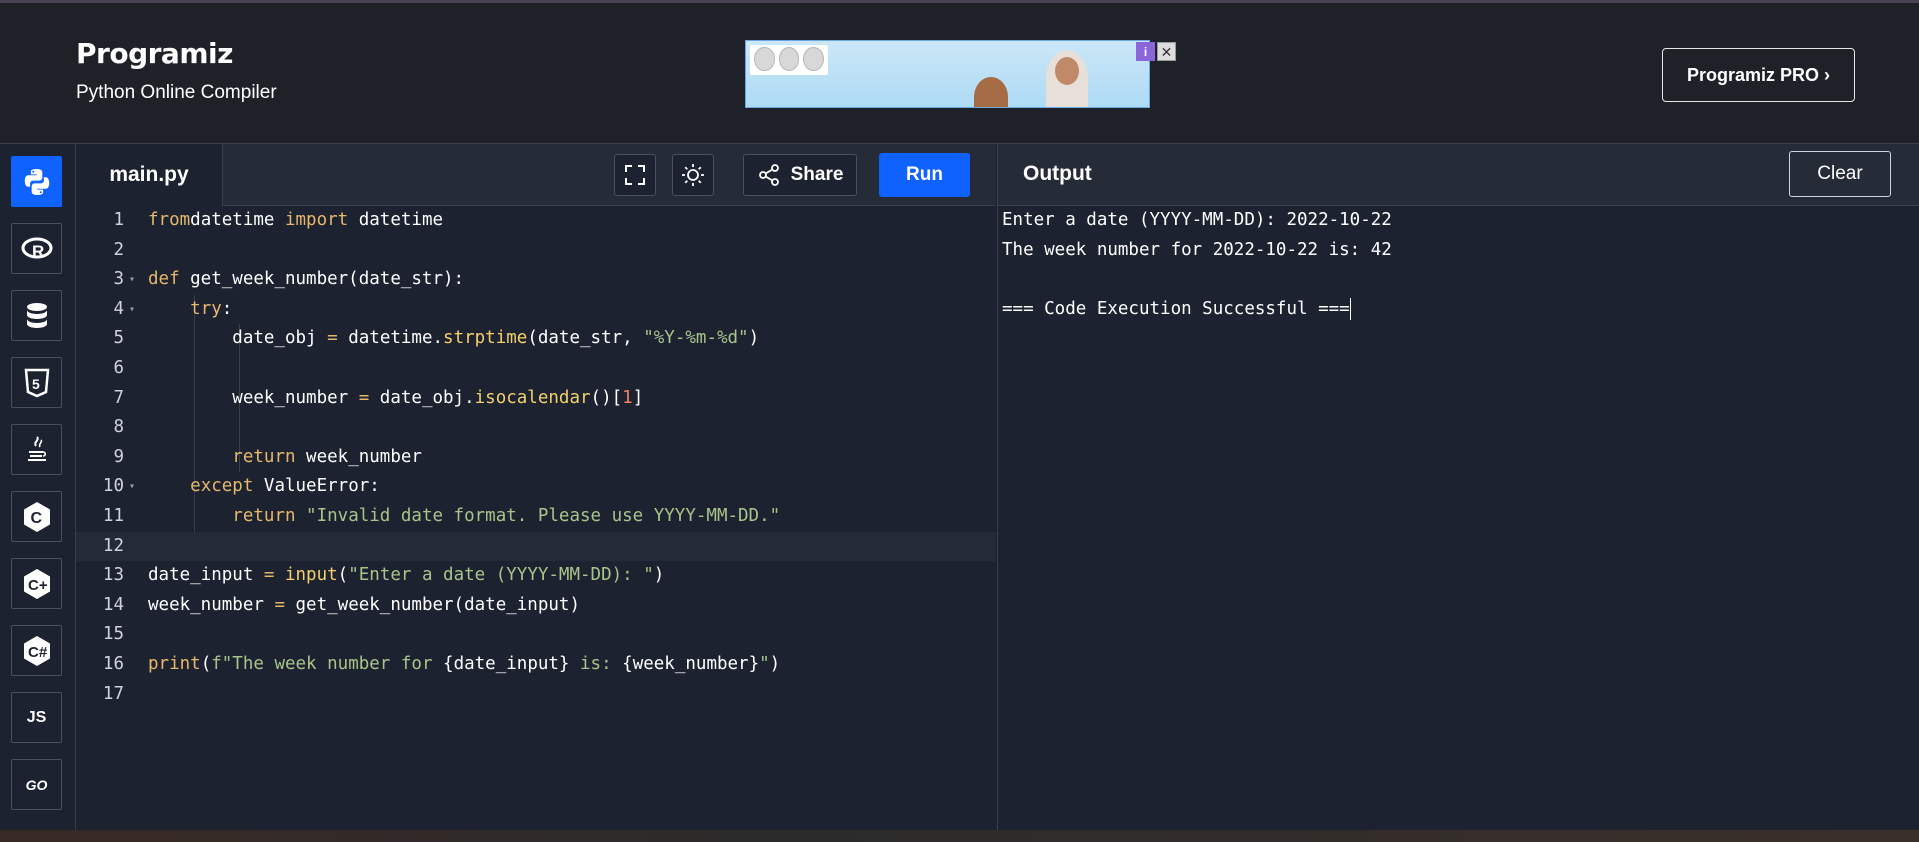 The width and height of the screenshot is (1919, 842). What do you see at coordinates (422, 397) in the screenshot?
I see `code-token: date_obj.` at bounding box center [422, 397].